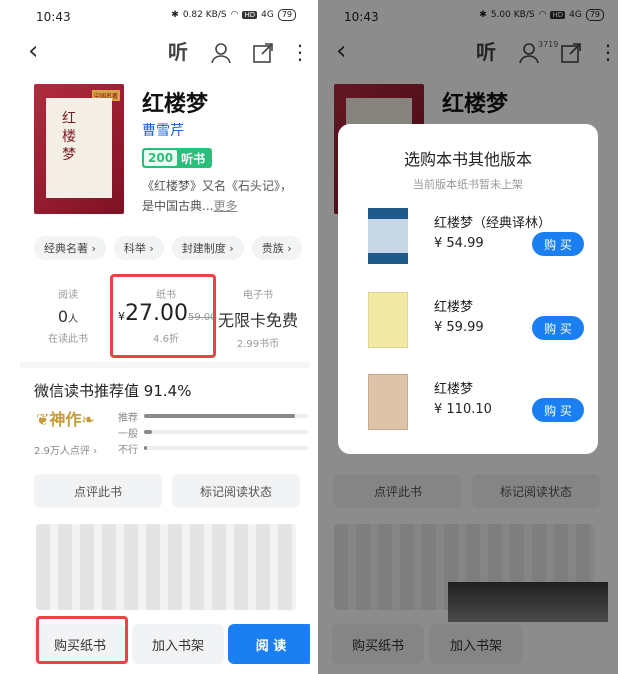  What do you see at coordinates (225, 206) in the screenshot?
I see `more-link: 更多` at bounding box center [225, 206].